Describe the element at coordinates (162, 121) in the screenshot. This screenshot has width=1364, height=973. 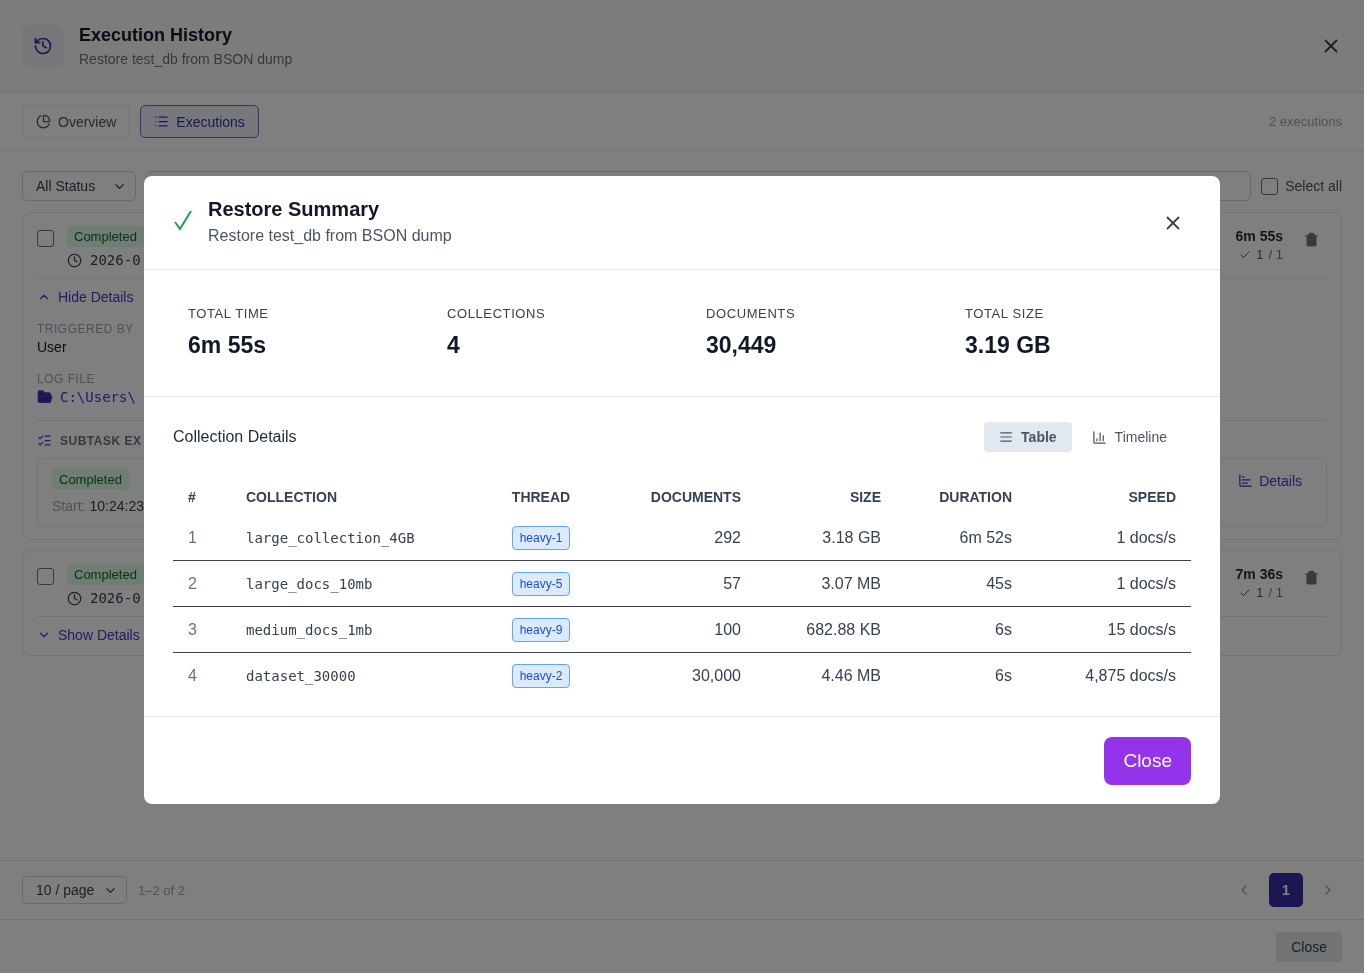
I see `list-icon` at that location.